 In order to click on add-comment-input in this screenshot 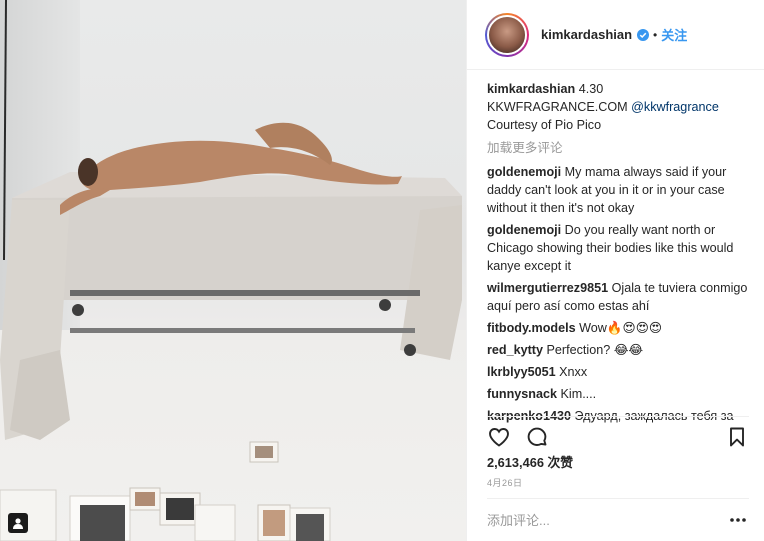, I will do `click(607, 520)`.